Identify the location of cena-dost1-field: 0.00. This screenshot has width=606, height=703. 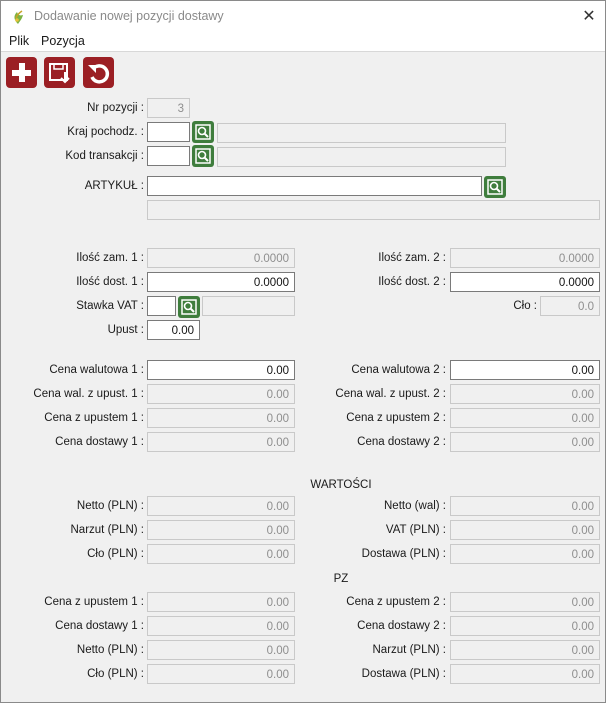
(221, 442).